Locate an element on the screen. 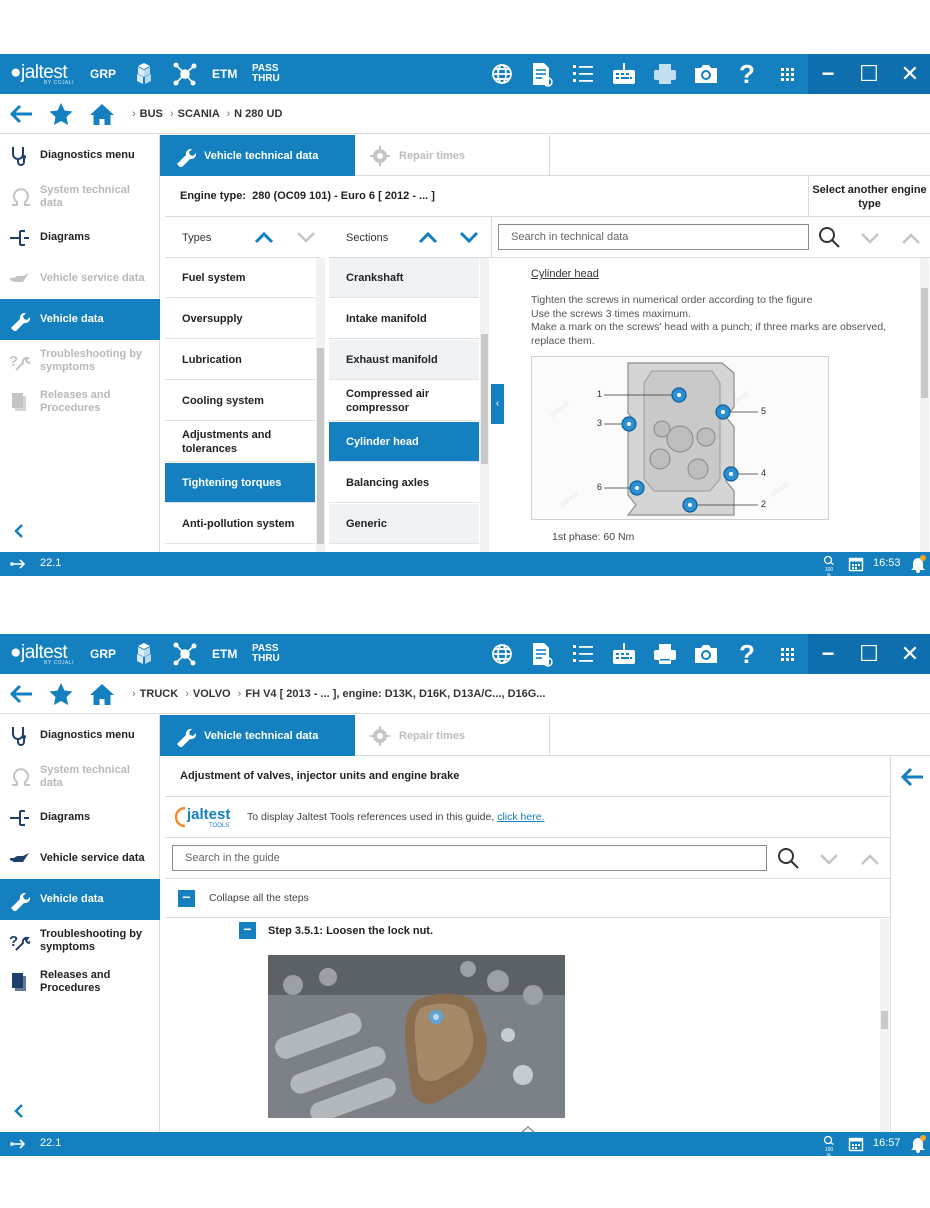  grp-button: GRP is located at coordinates (103, 654).